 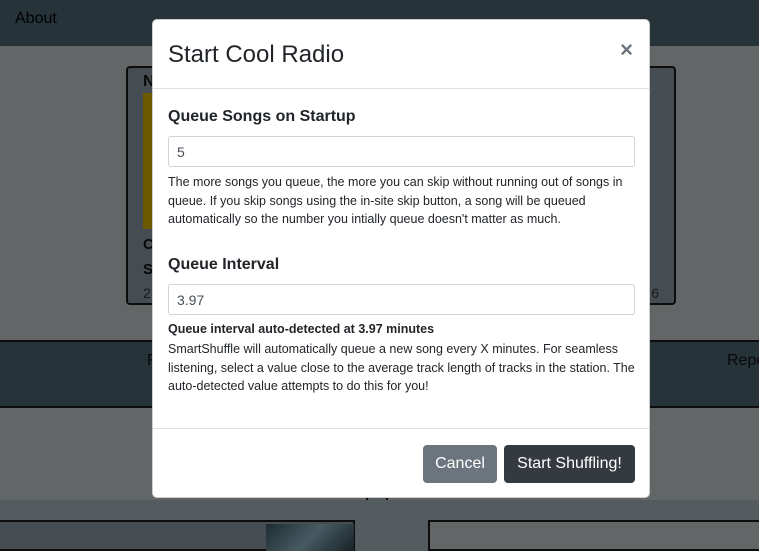 What do you see at coordinates (401, 151) in the screenshot?
I see `queue-songs-input` at bounding box center [401, 151].